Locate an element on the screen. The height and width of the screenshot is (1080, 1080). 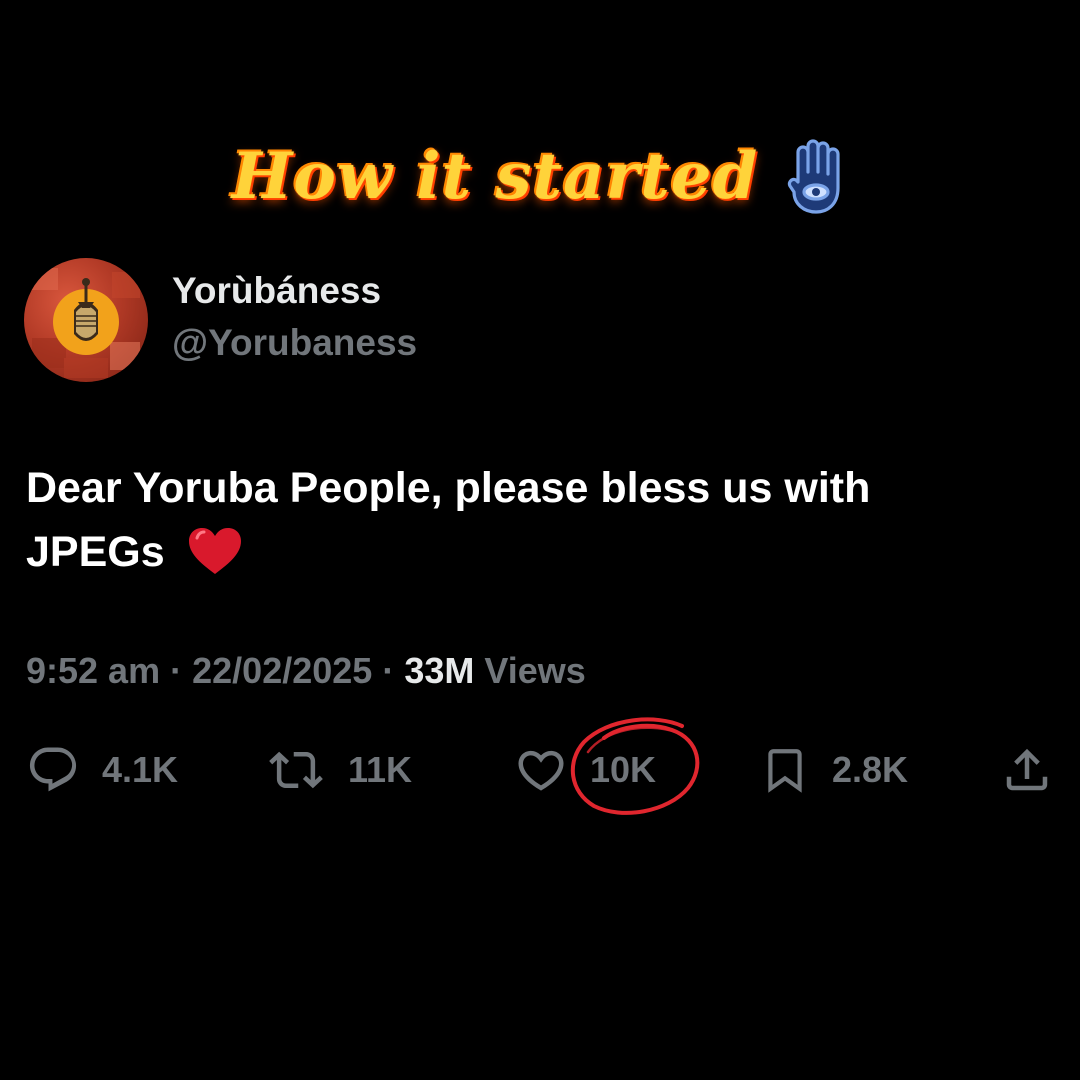
display-name: Yorùbáness is located at coordinates (294, 291).